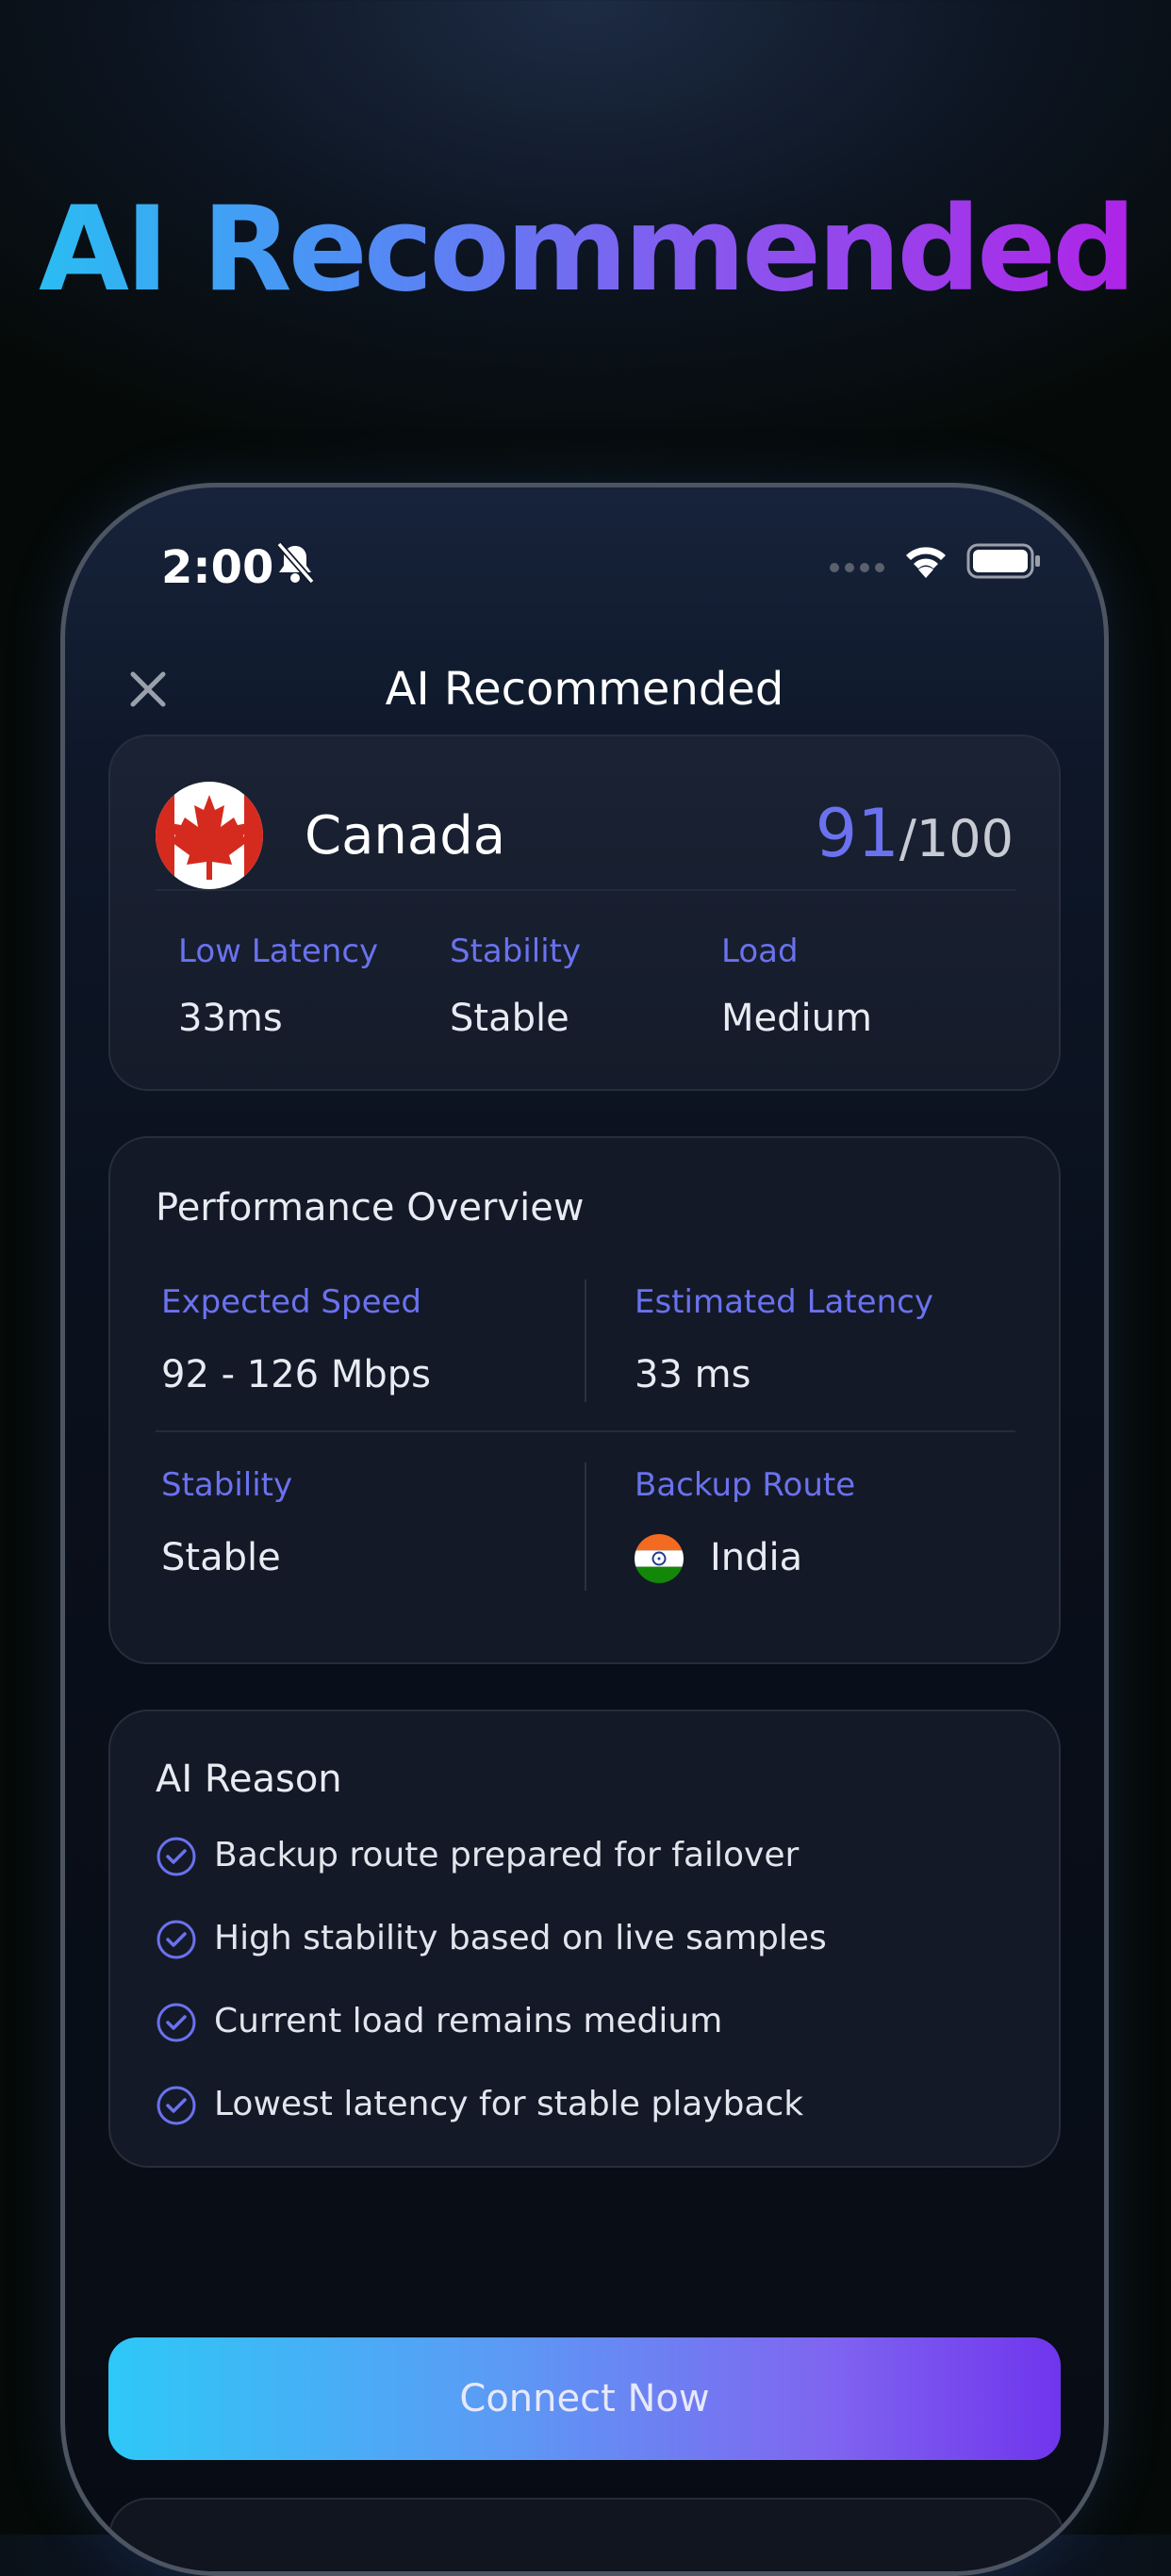 This screenshot has height=2576, width=1171. What do you see at coordinates (278, 951) in the screenshot?
I see `metric-label-latency: Low Latency` at bounding box center [278, 951].